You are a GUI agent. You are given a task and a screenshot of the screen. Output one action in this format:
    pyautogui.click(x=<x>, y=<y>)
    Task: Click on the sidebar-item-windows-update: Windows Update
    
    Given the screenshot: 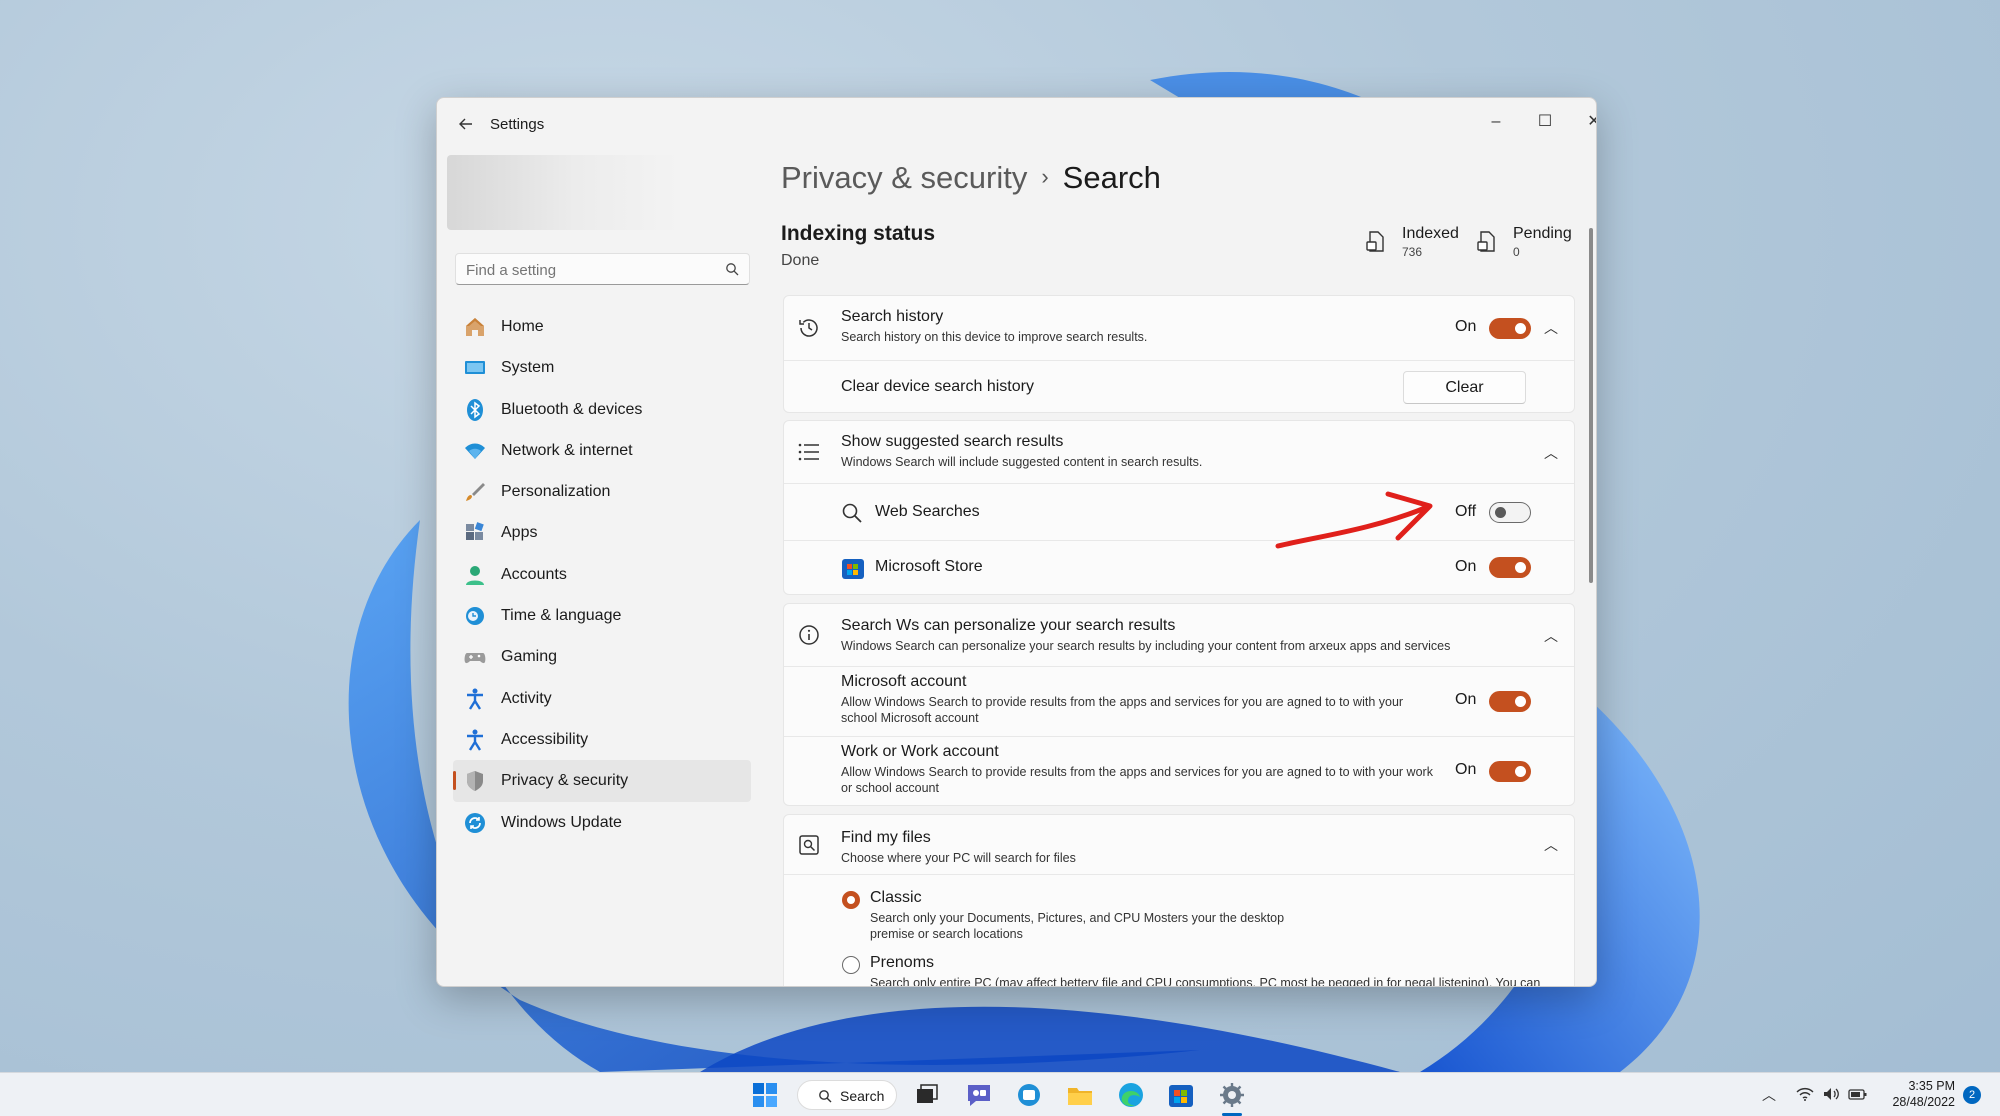 What is the action you would take?
    pyautogui.click(x=602, y=822)
    